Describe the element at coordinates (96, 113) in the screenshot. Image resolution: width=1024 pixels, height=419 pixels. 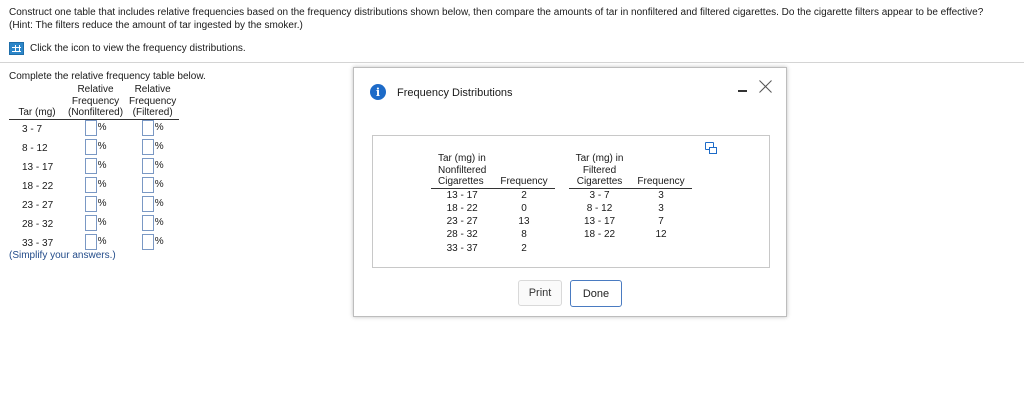
I see `header-nonfiltered-3: (Nonfiltered)` at that location.